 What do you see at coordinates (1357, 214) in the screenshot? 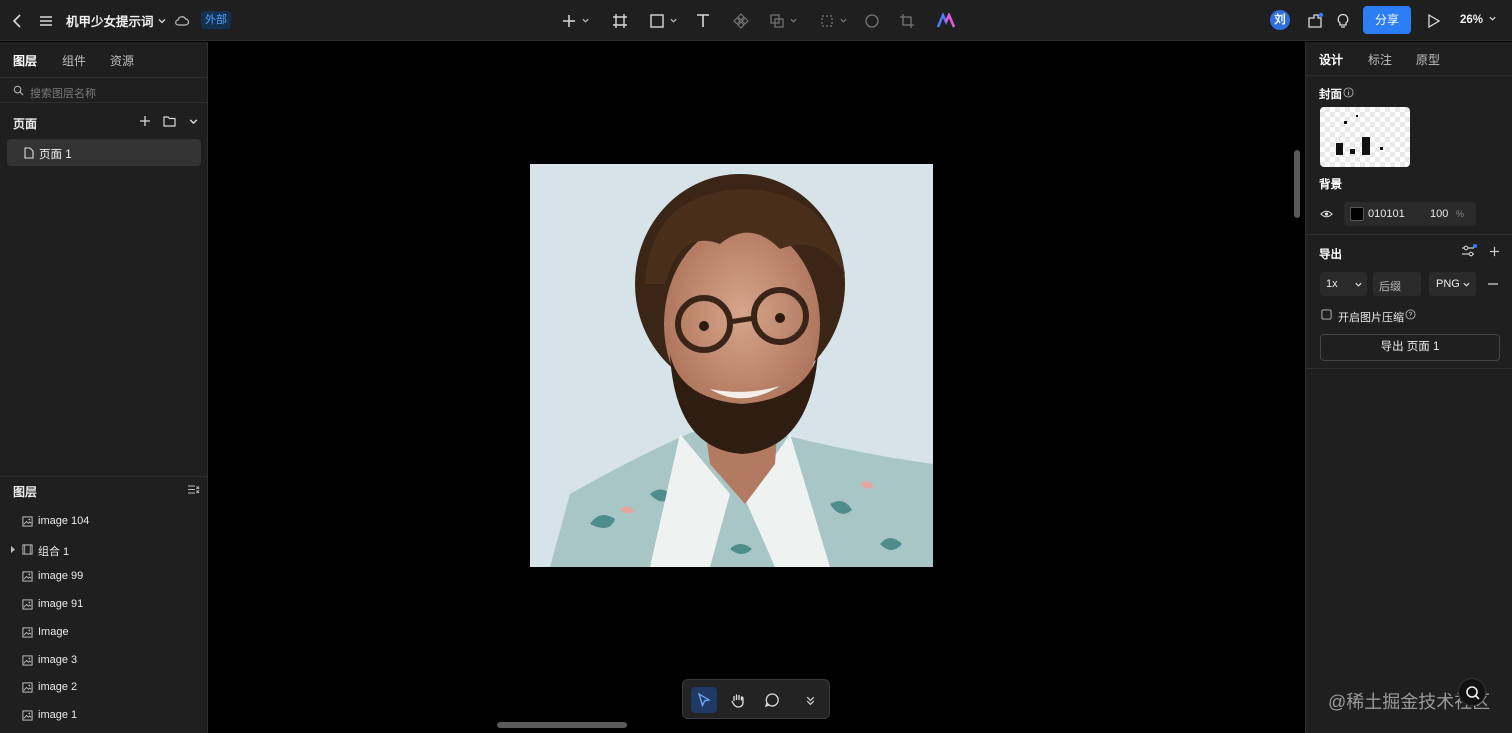
I see `color-swatch` at bounding box center [1357, 214].